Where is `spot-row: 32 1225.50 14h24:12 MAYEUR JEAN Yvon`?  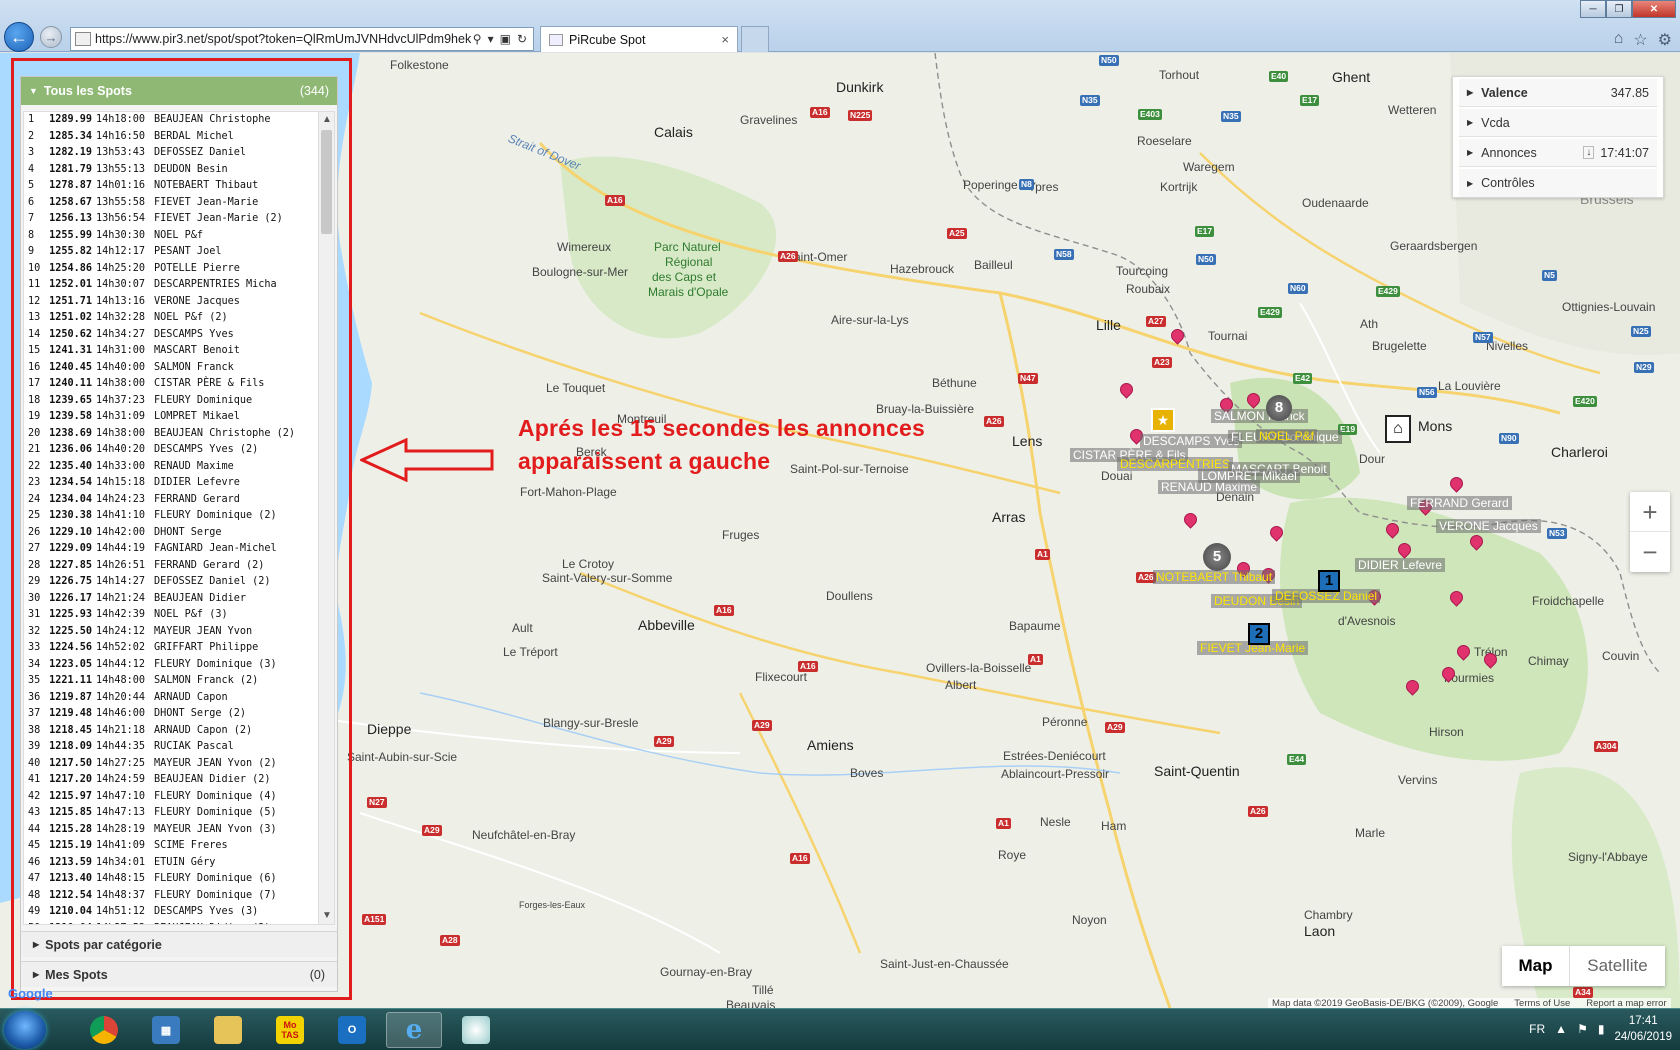 spot-row: 32 1225.50 14h24:12 MAYEUR JEAN Yvon is located at coordinates (171, 632).